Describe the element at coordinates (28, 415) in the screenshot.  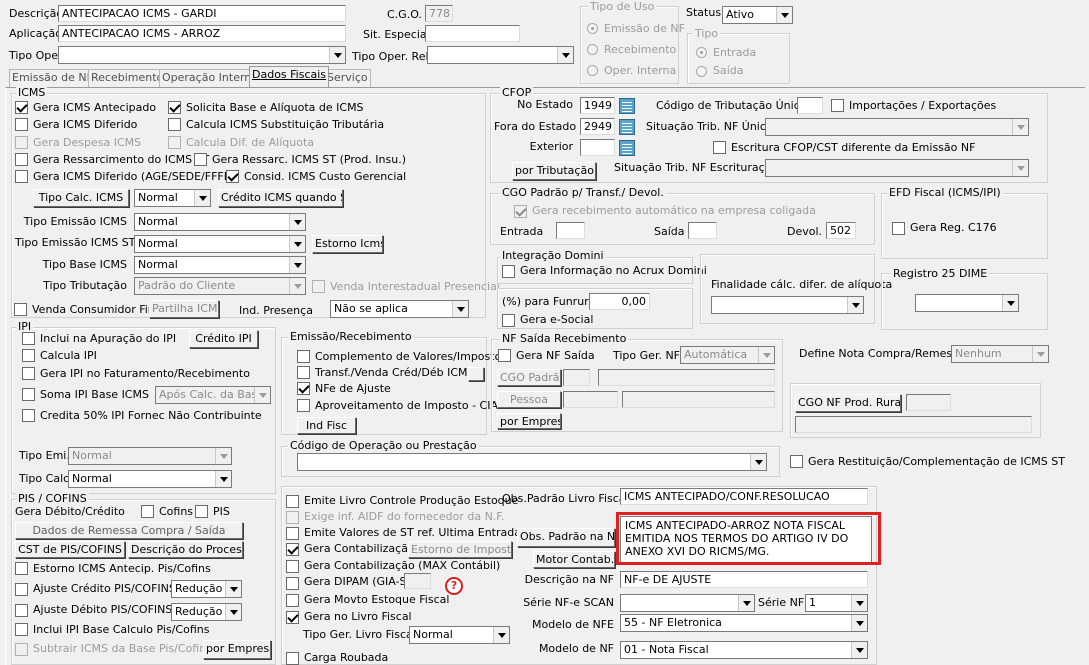
I see `credita50-checkbox` at that location.